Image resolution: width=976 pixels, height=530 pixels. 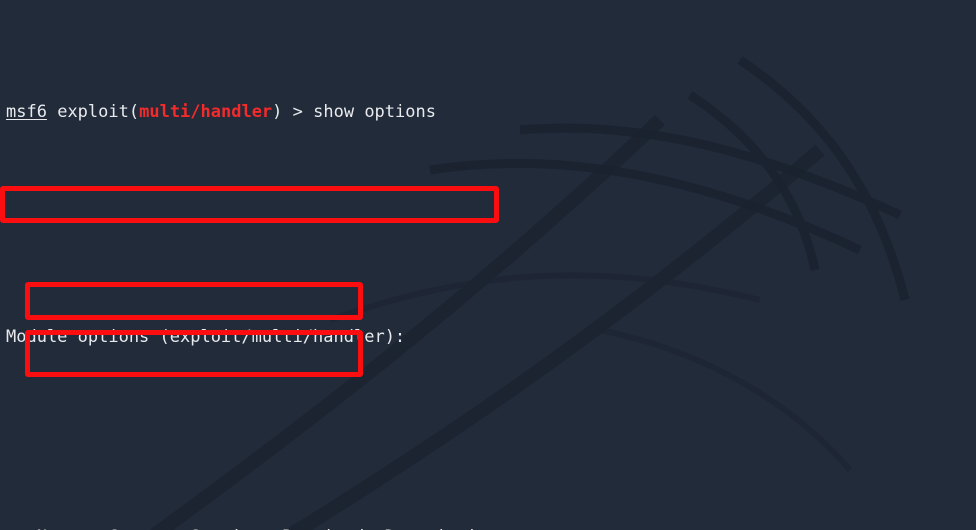 I want to click on prompt-paren-close: ), so click(x=277, y=112).